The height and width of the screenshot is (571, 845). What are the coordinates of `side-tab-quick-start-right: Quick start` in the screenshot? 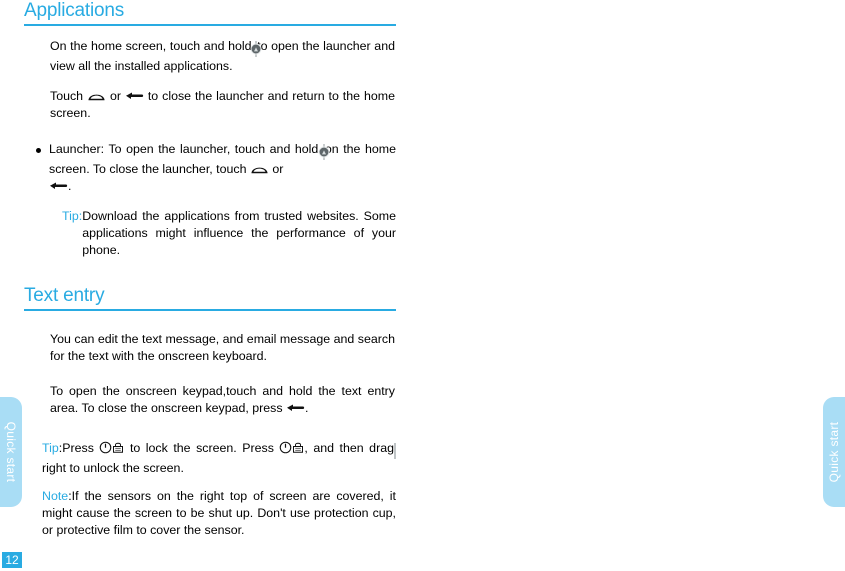 It's located at (834, 452).